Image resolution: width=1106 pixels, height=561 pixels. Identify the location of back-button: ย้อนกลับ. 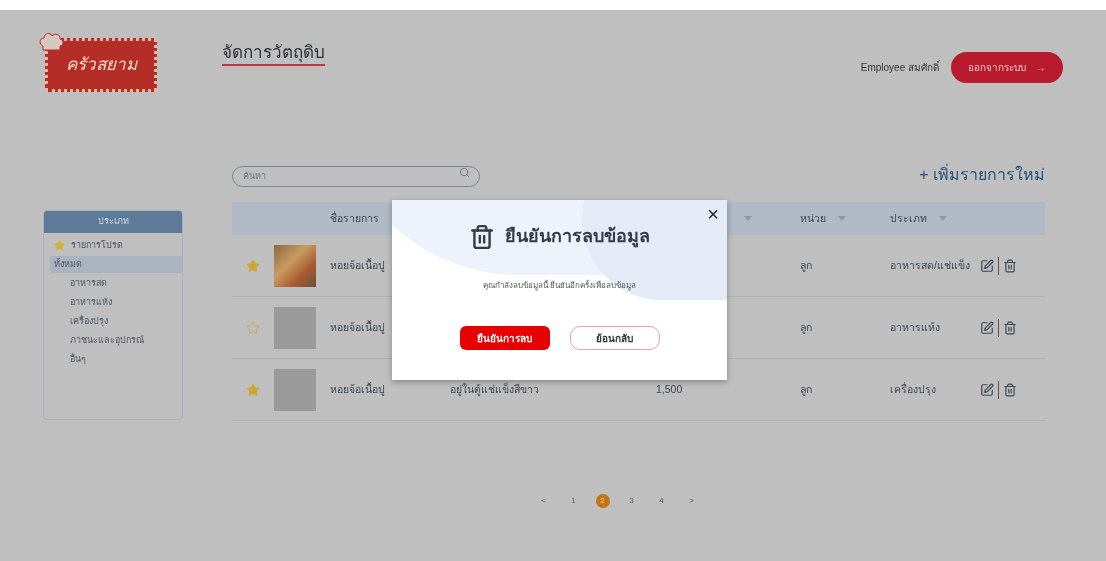
(614, 338).